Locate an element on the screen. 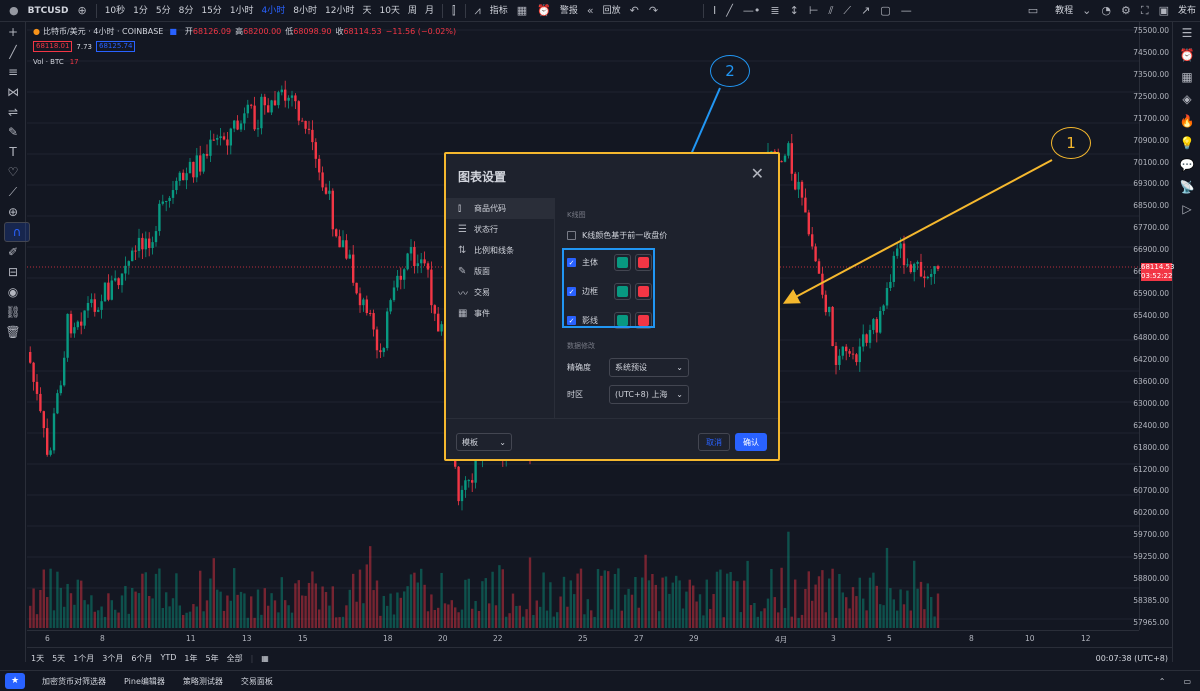 The image size is (1200, 691). range-0: 1天 is located at coordinates (37, 658).